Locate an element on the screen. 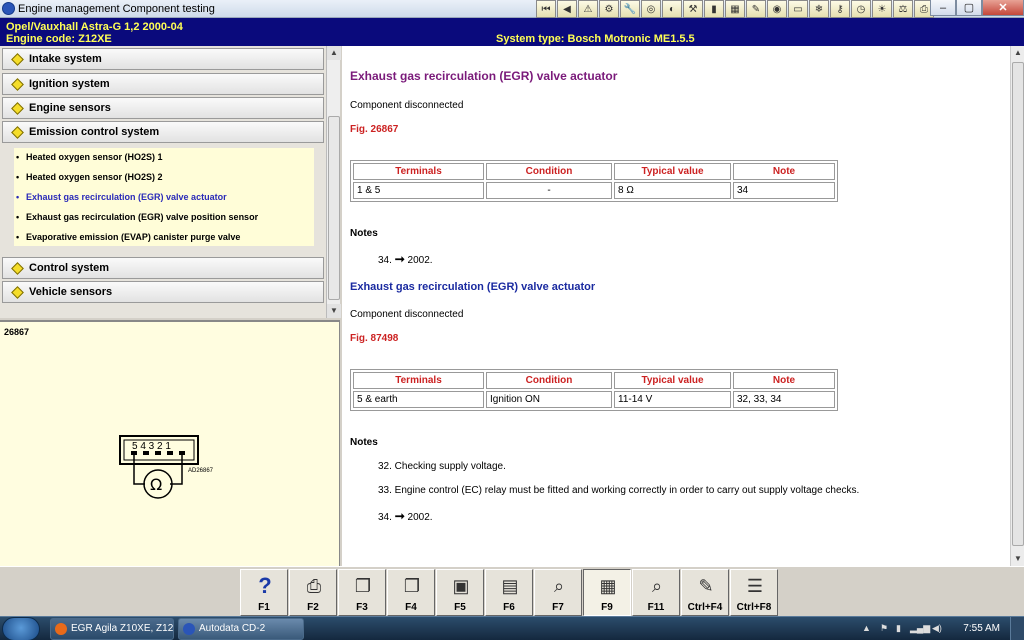  calendar-icon: ▦ is located at coordinates (735, 9).